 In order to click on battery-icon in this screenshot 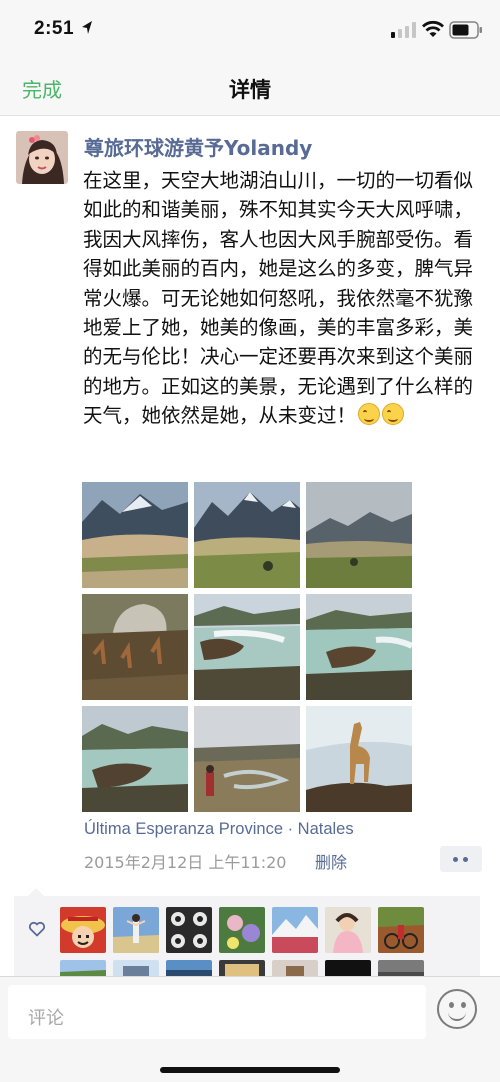, I will do `click(465, 30)`.